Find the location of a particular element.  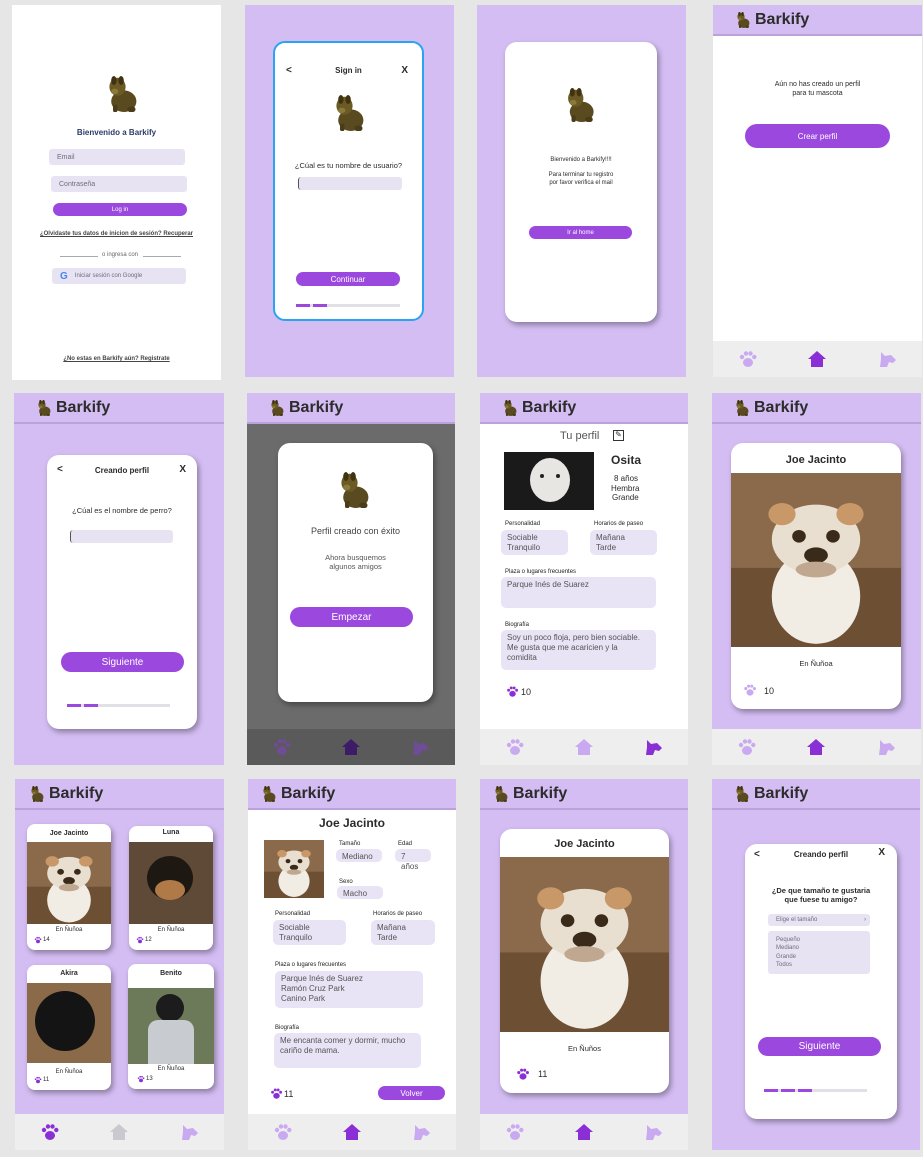

edit-icon: ✎ is located at coordinates (618, 435).